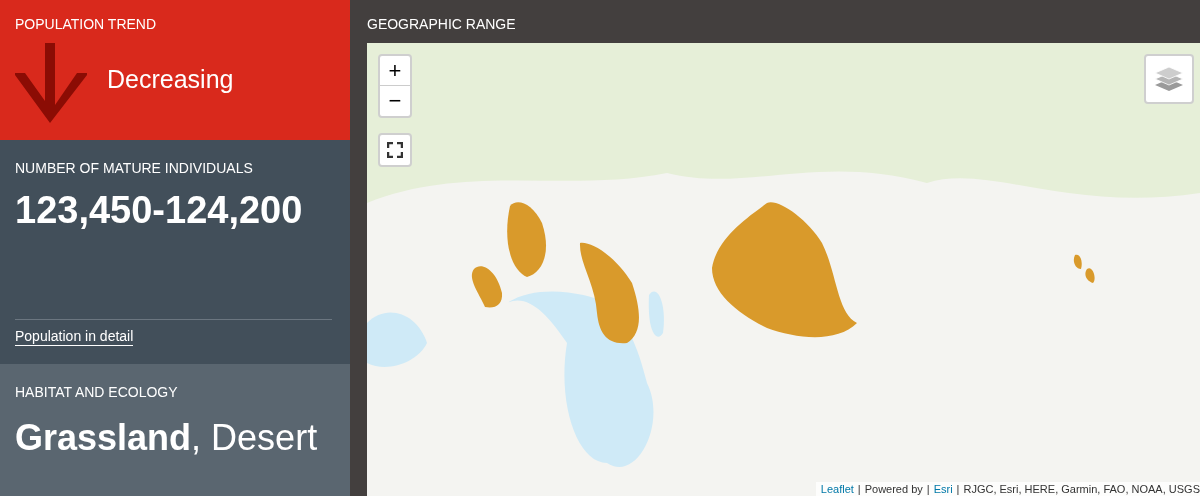 The width and height of the screenshot is (1200, 496). Describe the element at coordinates (134, 168) in the screenshot. I see `section-title: NUMBER OF MATURE INDIVIDUALS` at that location.